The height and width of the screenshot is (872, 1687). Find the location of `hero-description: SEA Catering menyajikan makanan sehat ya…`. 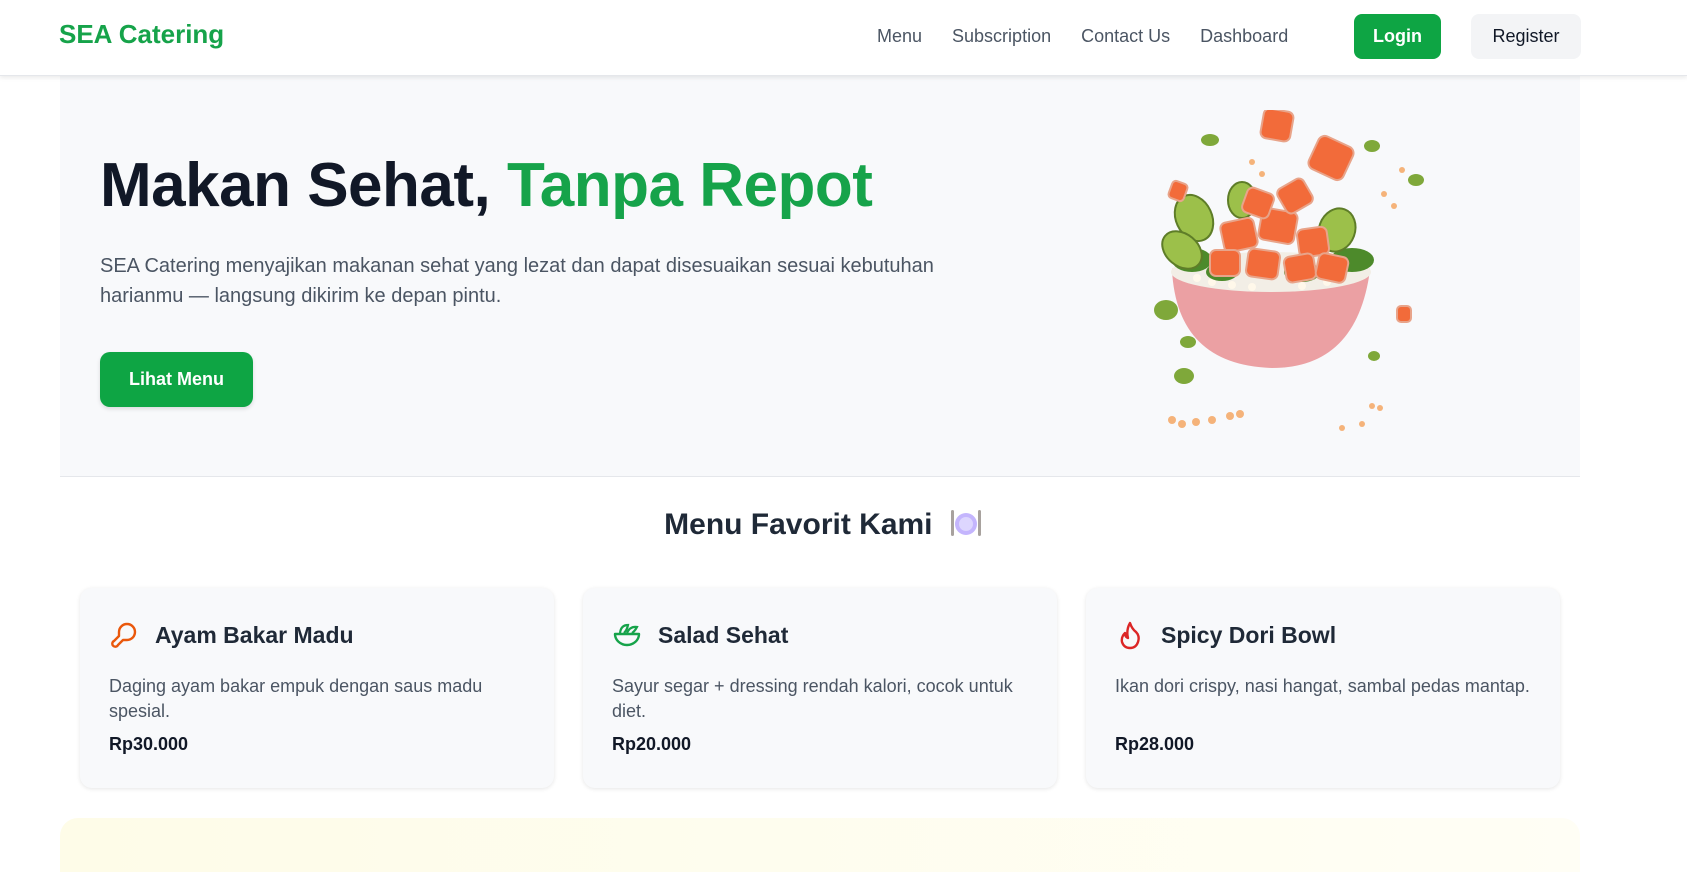

hero-description: SEA Catering menyajikan makanan sehat ya… is located at coordinates (517, 281).